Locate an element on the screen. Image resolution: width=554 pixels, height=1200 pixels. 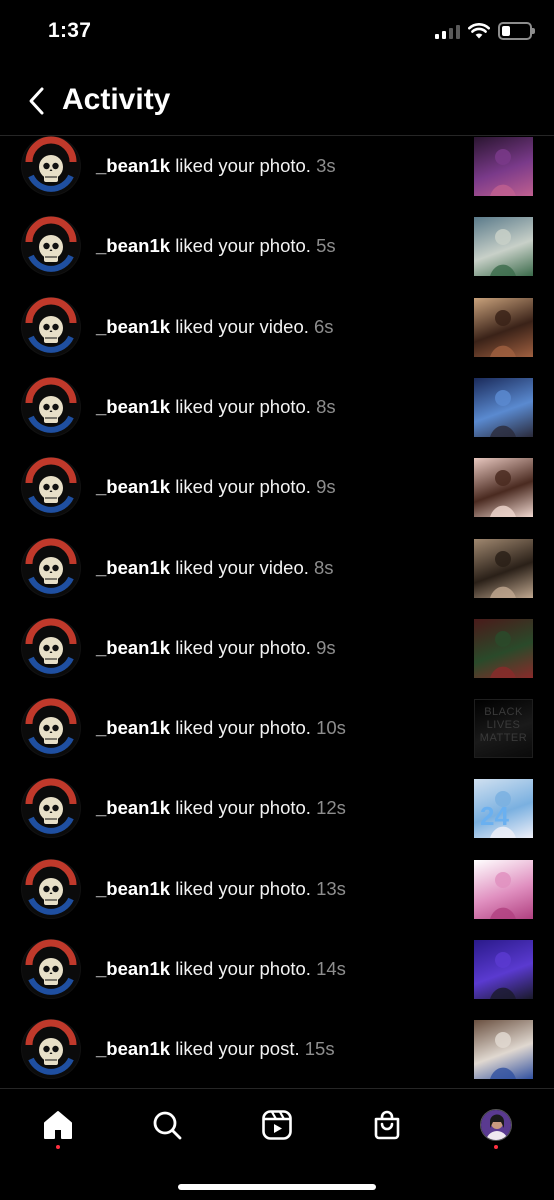
activity-text: _bean1k liked your photo. 12s is located at coordinates (221, 808).